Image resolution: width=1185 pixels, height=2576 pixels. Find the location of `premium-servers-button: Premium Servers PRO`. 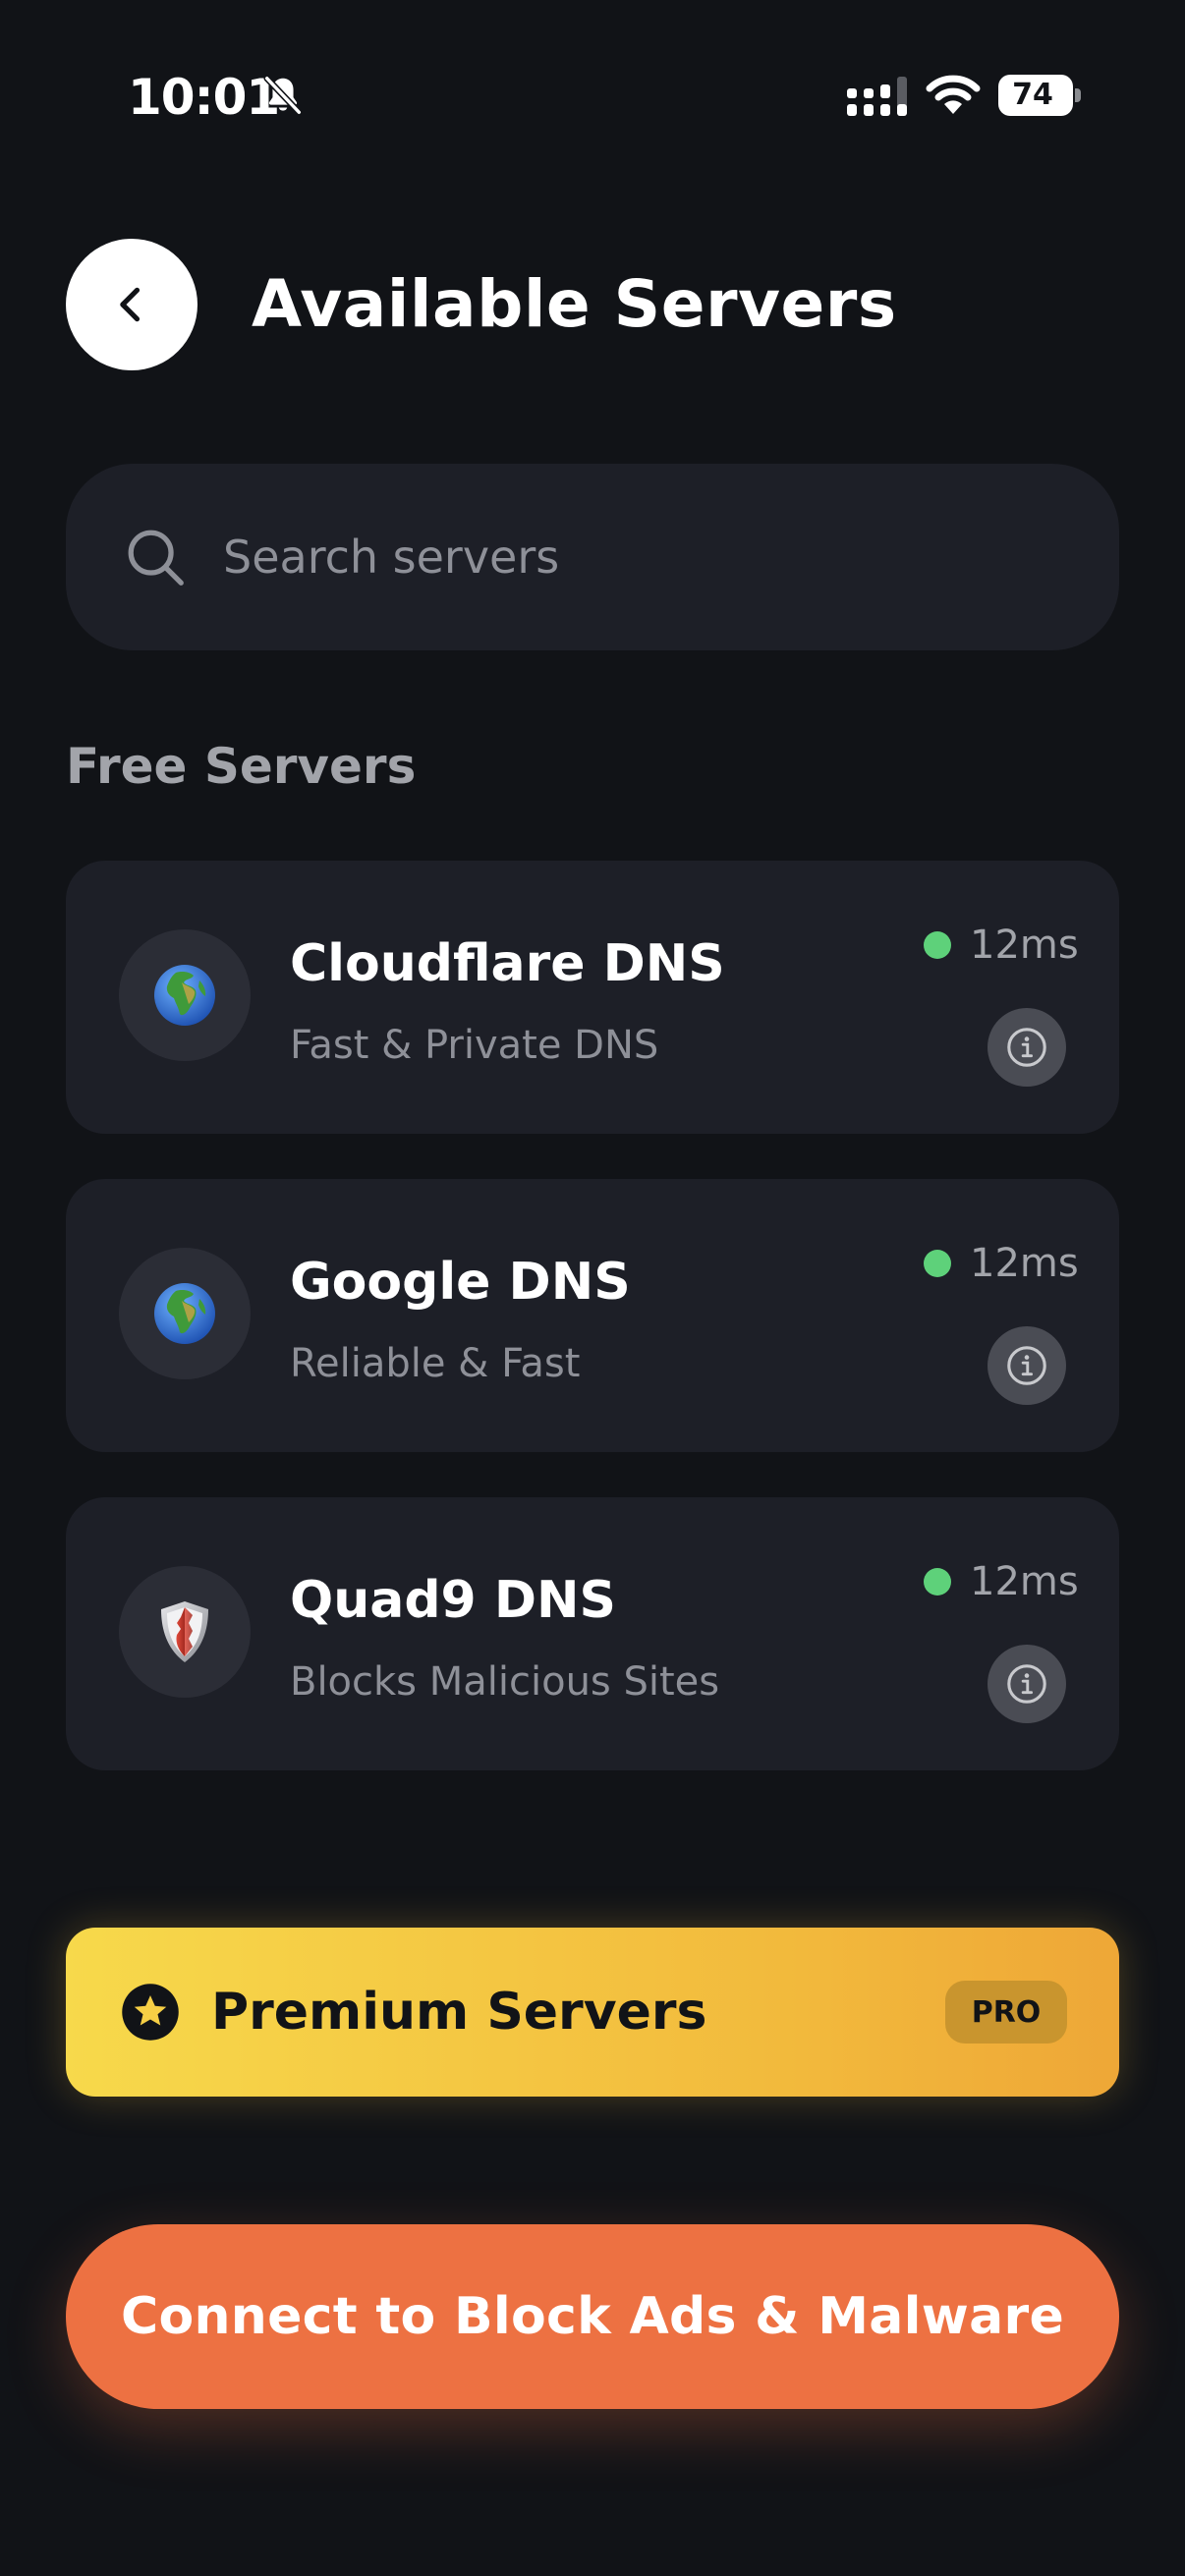

premium-servers-button: Premium Servers PRO is located at coordinates (592, 2012).